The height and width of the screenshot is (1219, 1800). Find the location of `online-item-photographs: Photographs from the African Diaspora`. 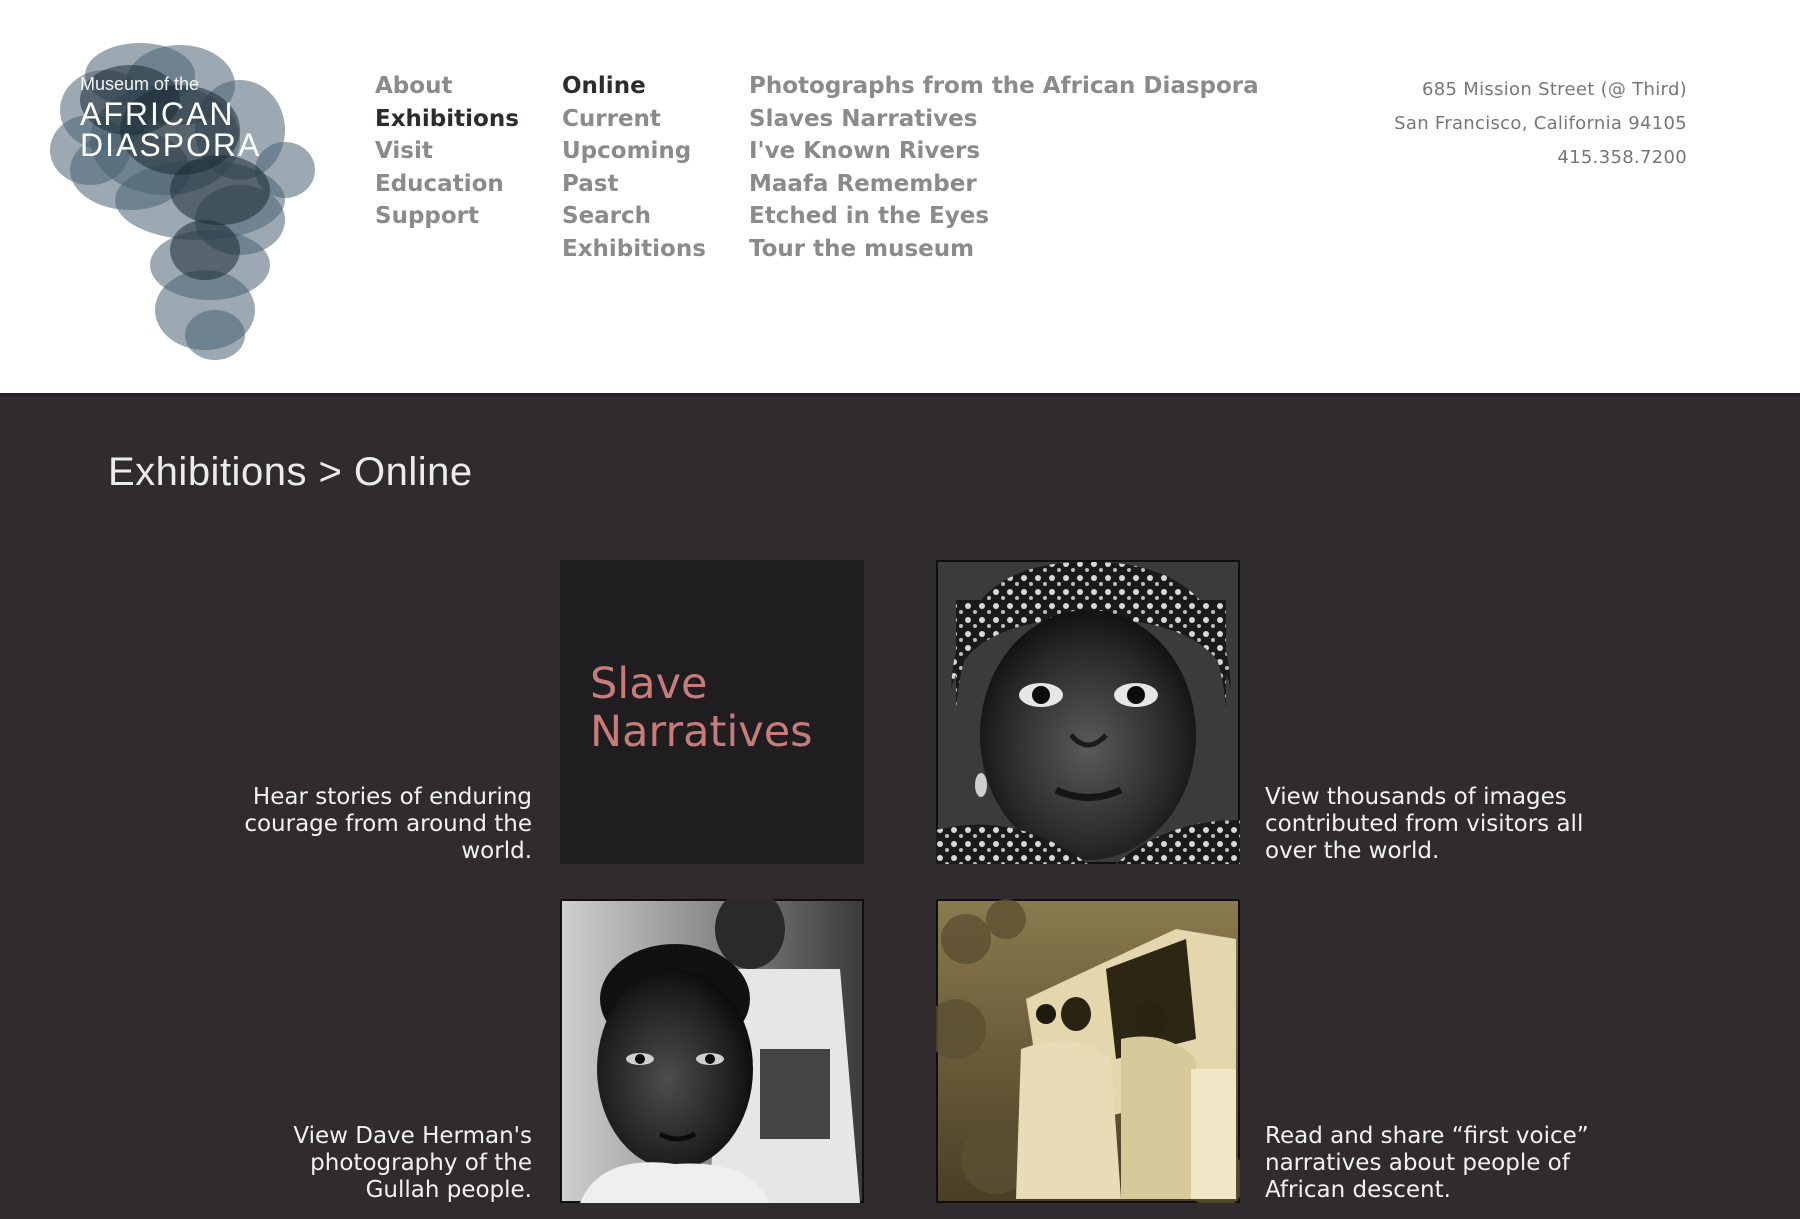

online-item-photographs: Photographs from the African Diaspora is located at coordinates (1004, 86).